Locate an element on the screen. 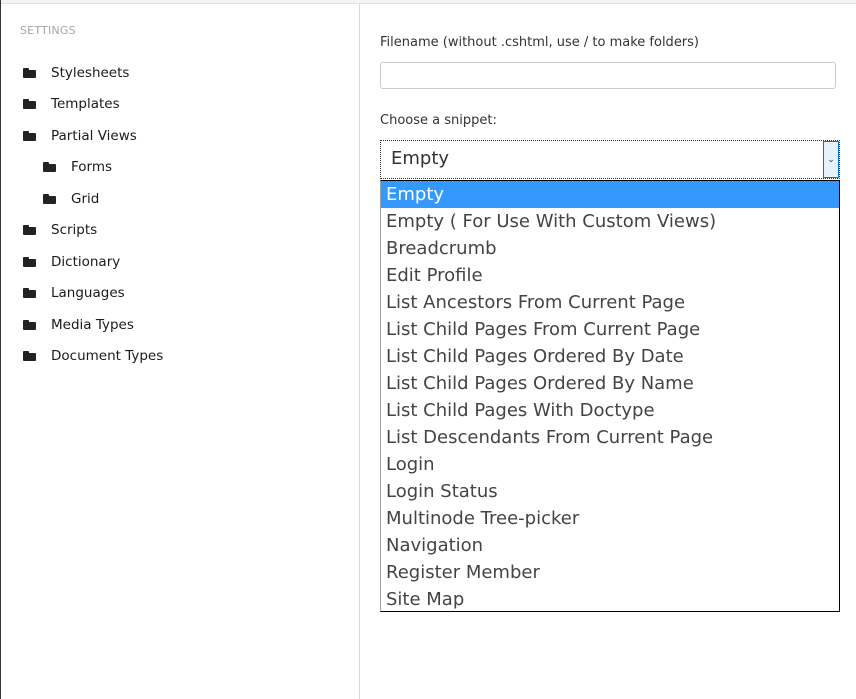 The height and width of the screenshot is (699, 856). snippet-option: Login is located at coordinates (610, 464).